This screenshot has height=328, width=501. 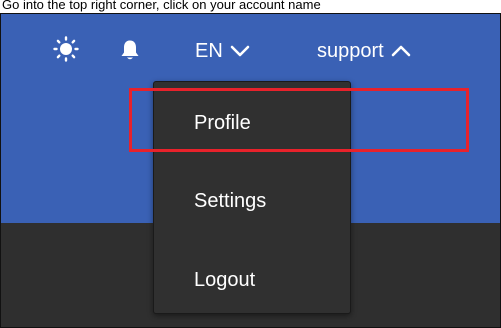 I want to click on bell-icon, so click(x=130, y=50).